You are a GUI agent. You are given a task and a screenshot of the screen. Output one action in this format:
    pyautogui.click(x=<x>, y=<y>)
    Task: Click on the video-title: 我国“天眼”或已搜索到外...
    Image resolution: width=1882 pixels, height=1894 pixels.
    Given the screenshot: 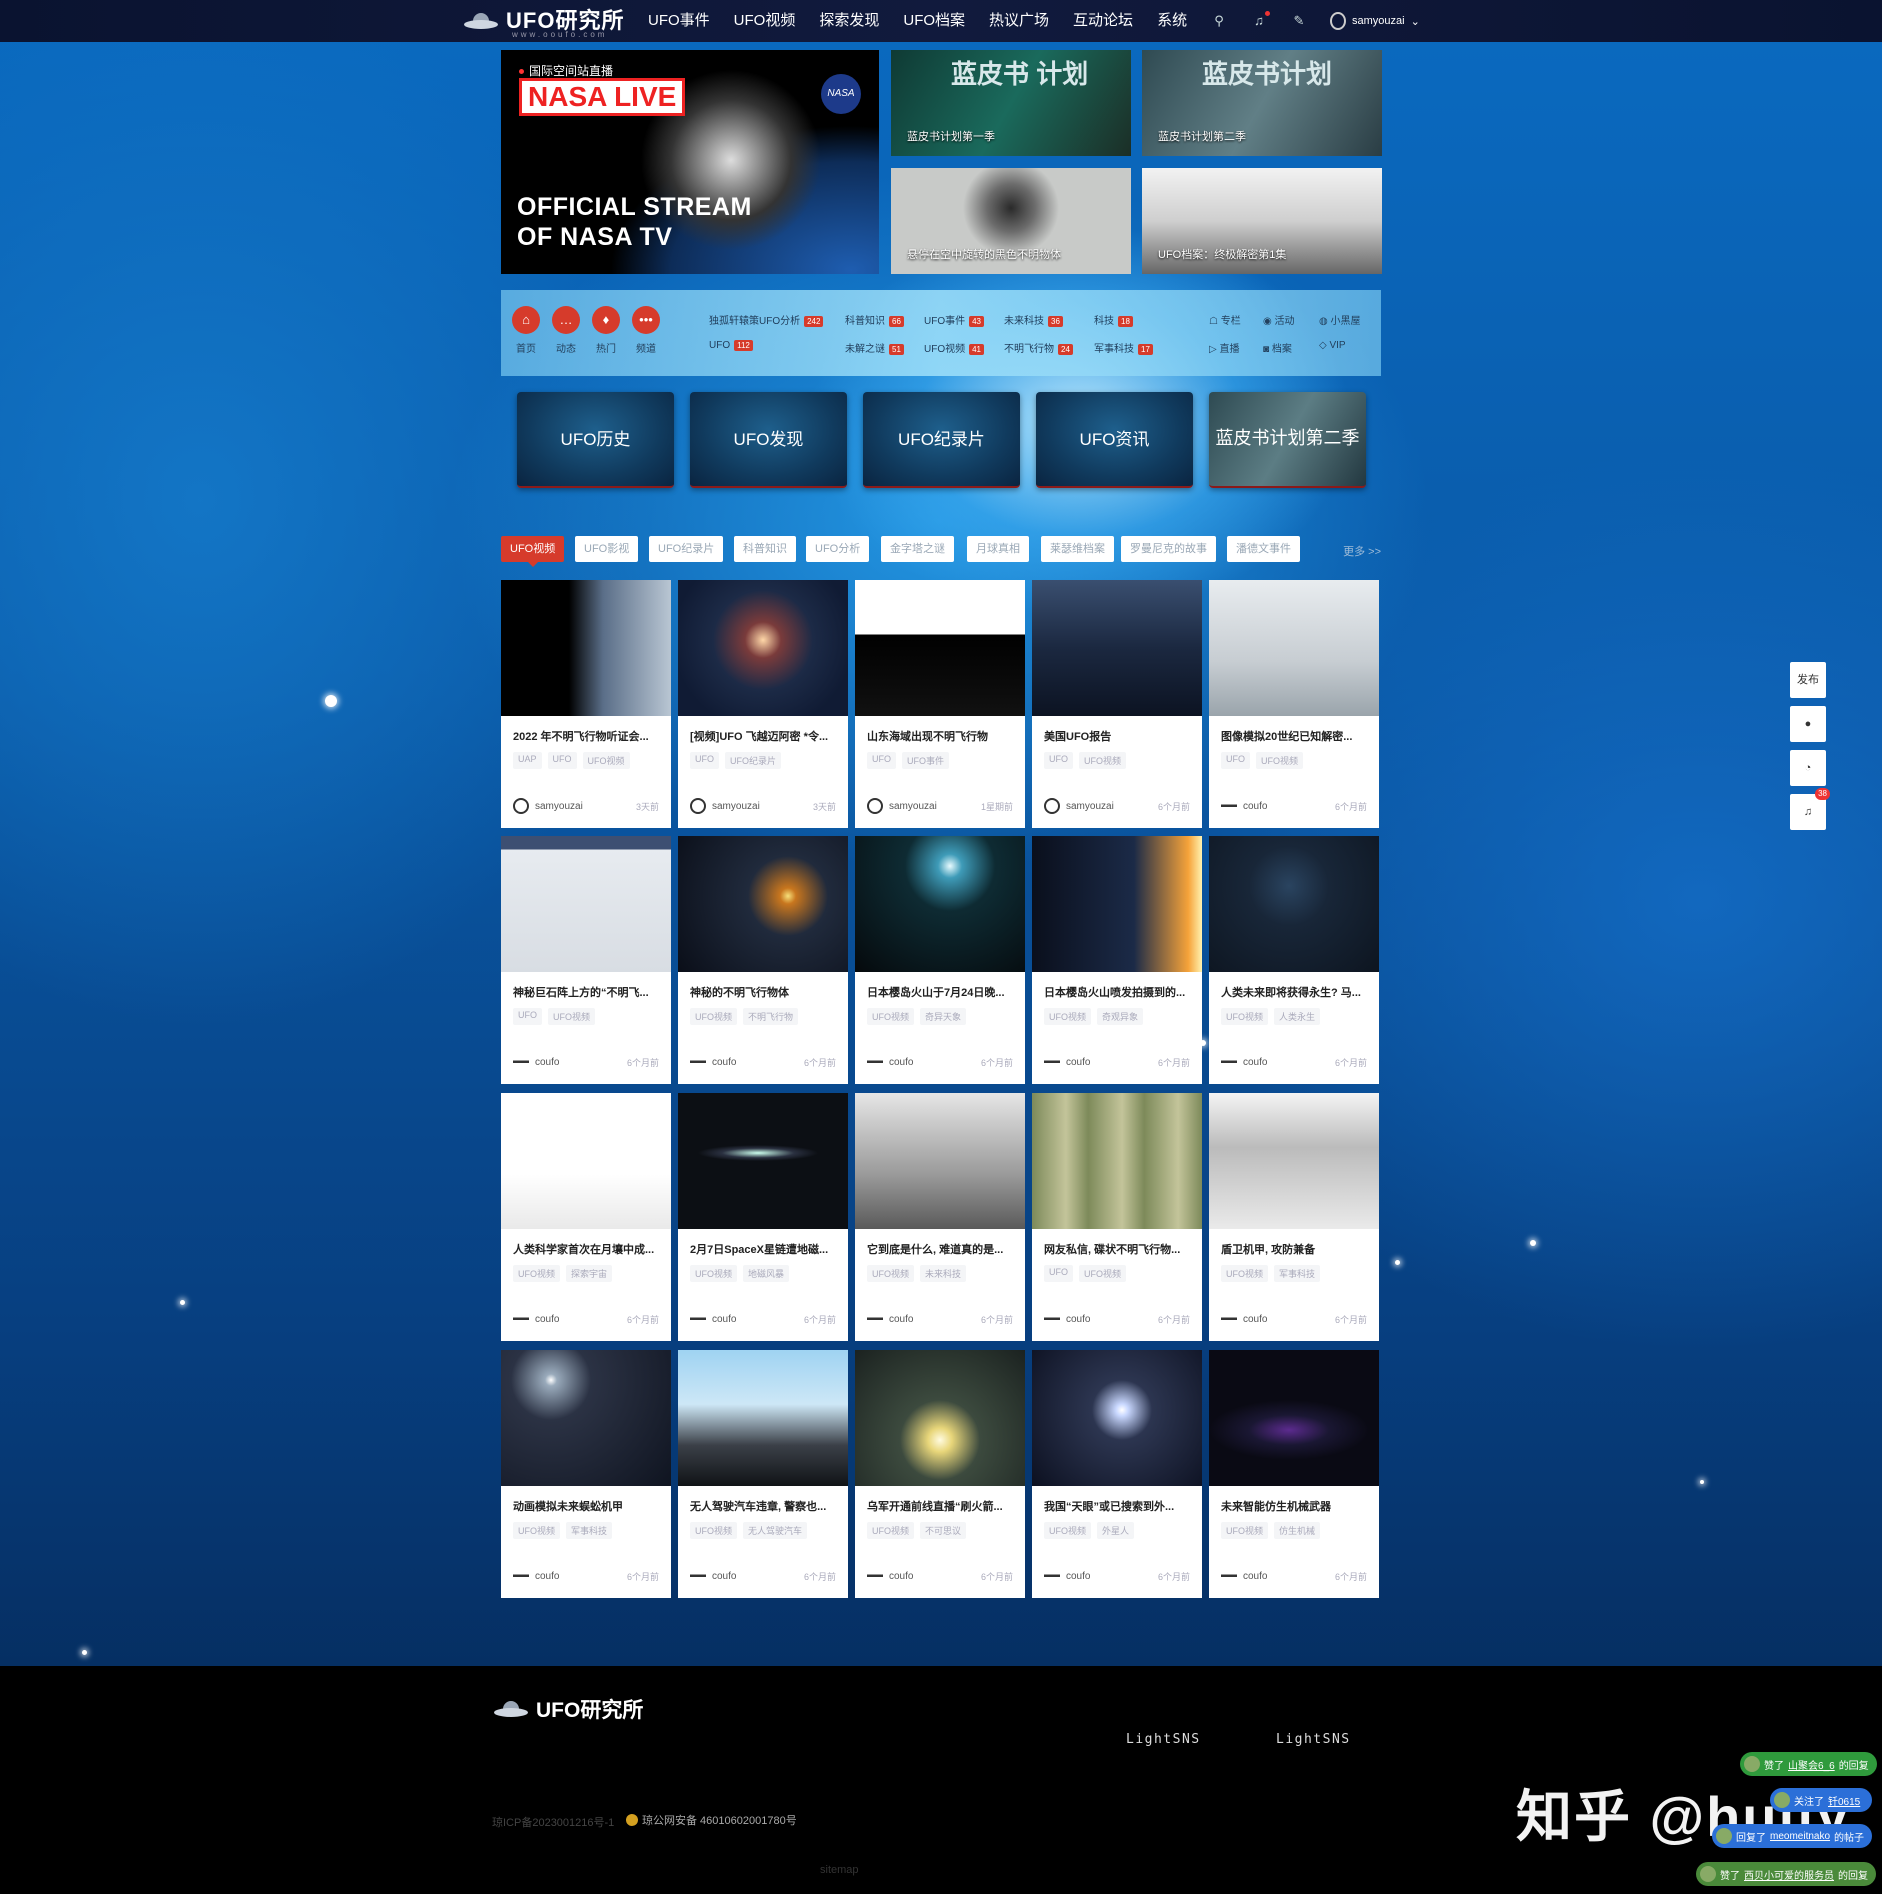 What is the action you would take?
    pyautogui.click(x=1118, y=1506)
    